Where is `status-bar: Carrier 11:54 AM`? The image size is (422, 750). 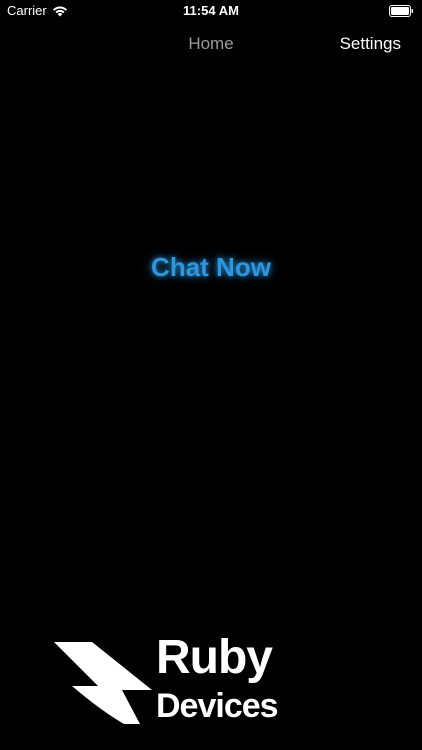
status-bar: Carrier 11:54 AM is located at coordinates (211, 11).